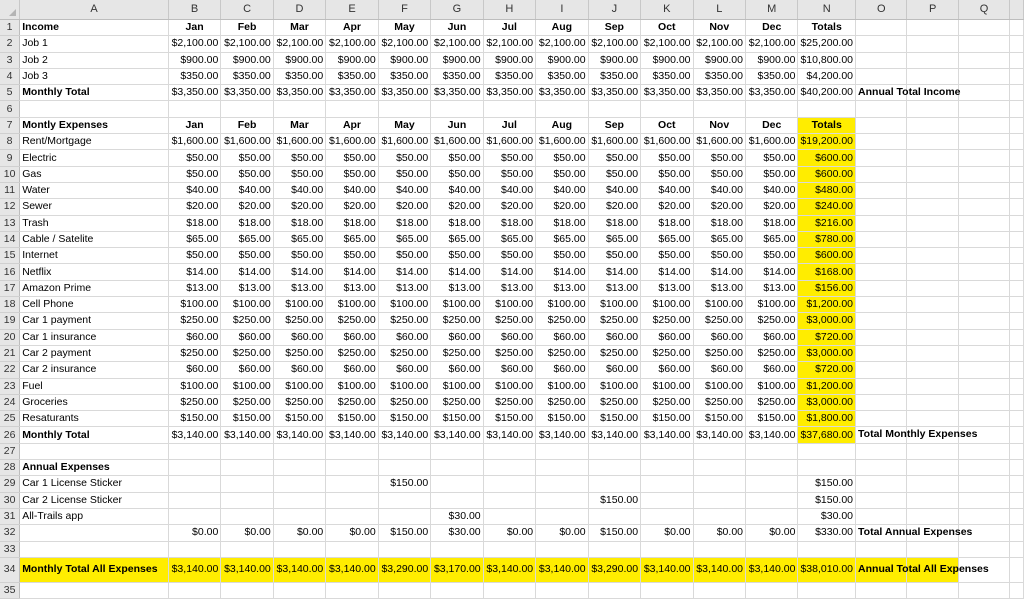 The width and height of the screenshot is (1024, 599). Describe the element at coordinates (94, 142) in the screenshot. I see `cell-label: Rent/Mortgage` at that location.